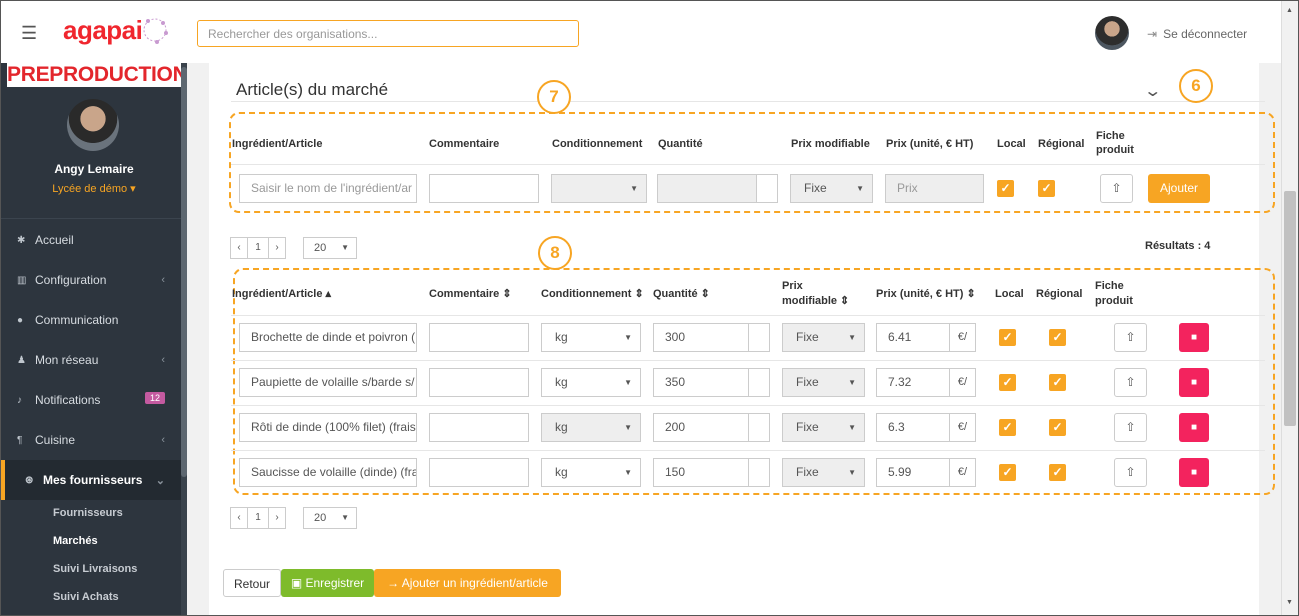 This screenshot has height=616, width=1299. What do you see at coordinates (470, 294) in the screenshot?
I see `col-comment: Commentaire ⇕` at bounding box center [470, 294].